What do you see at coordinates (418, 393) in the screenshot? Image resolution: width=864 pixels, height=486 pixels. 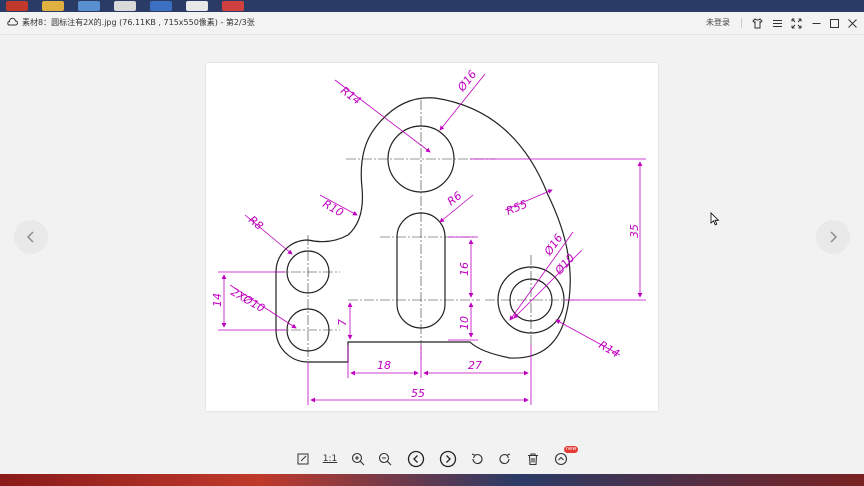 I see `label-dim-55: 55` at bounding box center [418, 393].